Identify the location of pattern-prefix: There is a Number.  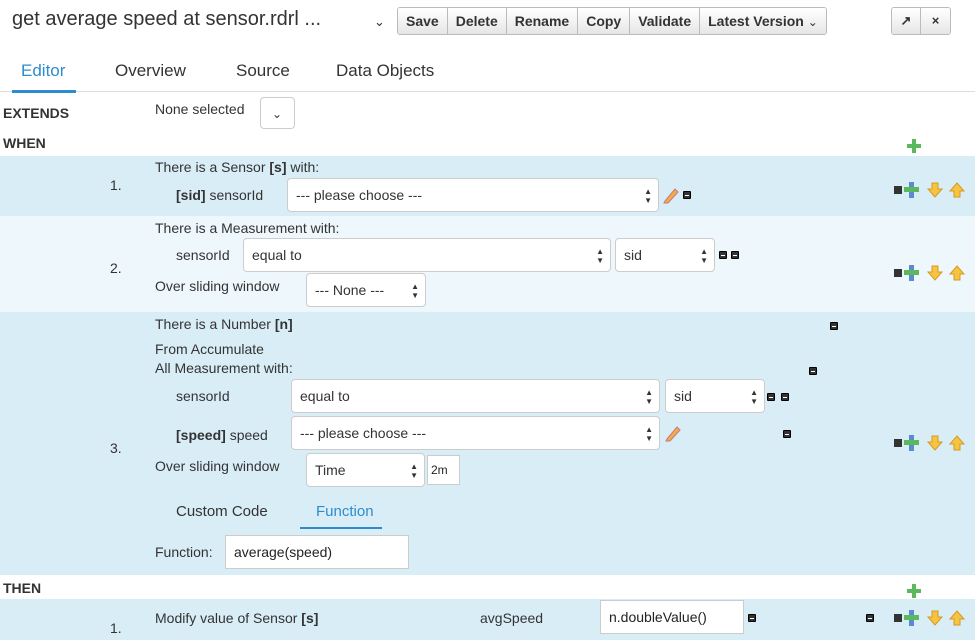
(213, 324).